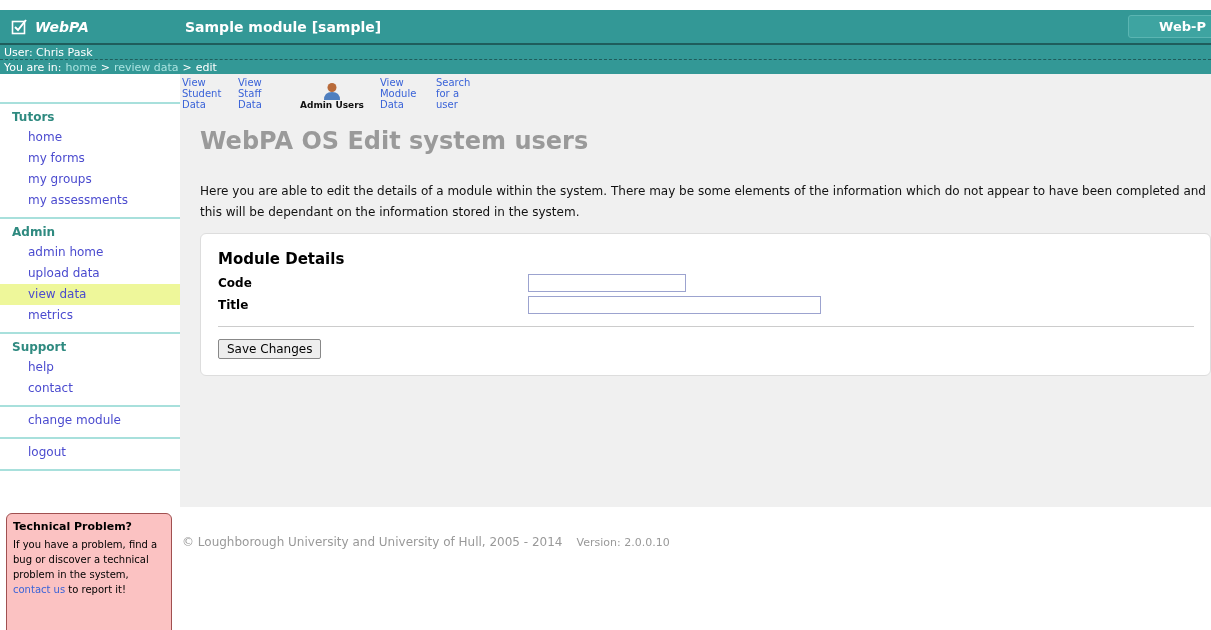 This screenshot has width=1211, height=630. What do you see at coordinates (205, 93) in the screenshot?
I see `toolbar-link: View Student Data` at bounding box center [205, 93].